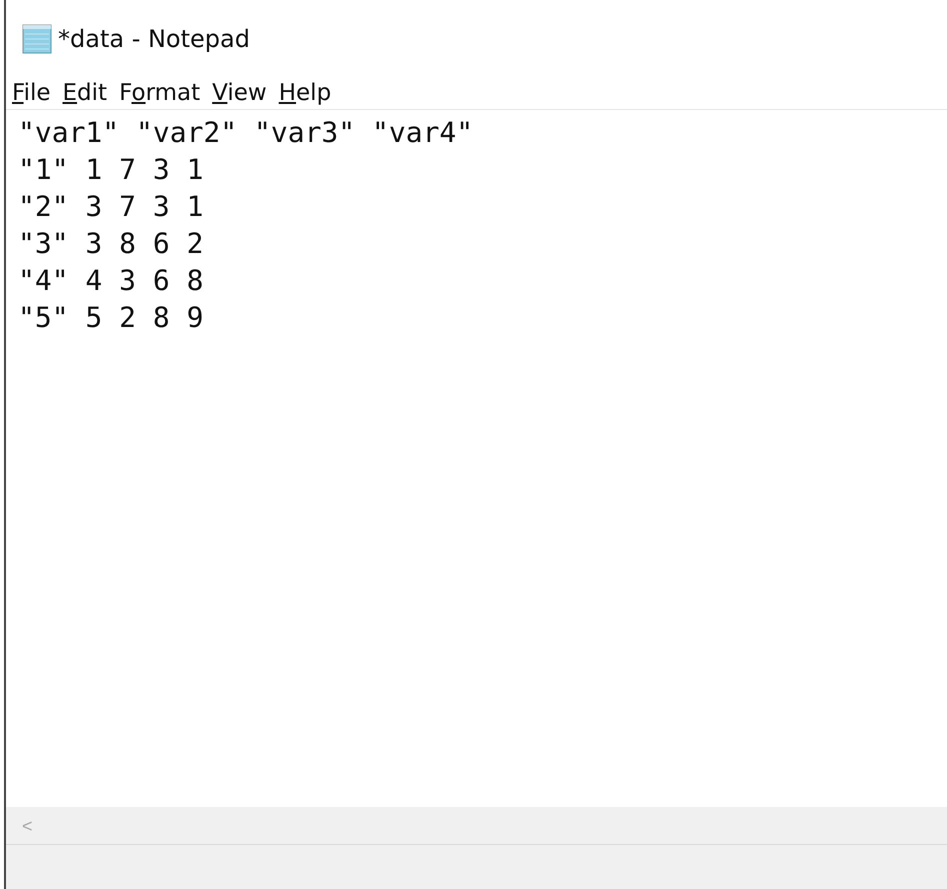 The image size is (947, 889). What do you see at coordinates (154, 39) in the screenshot?
I see `window-title: *data - Notepad` at bounding box center [154, 39].